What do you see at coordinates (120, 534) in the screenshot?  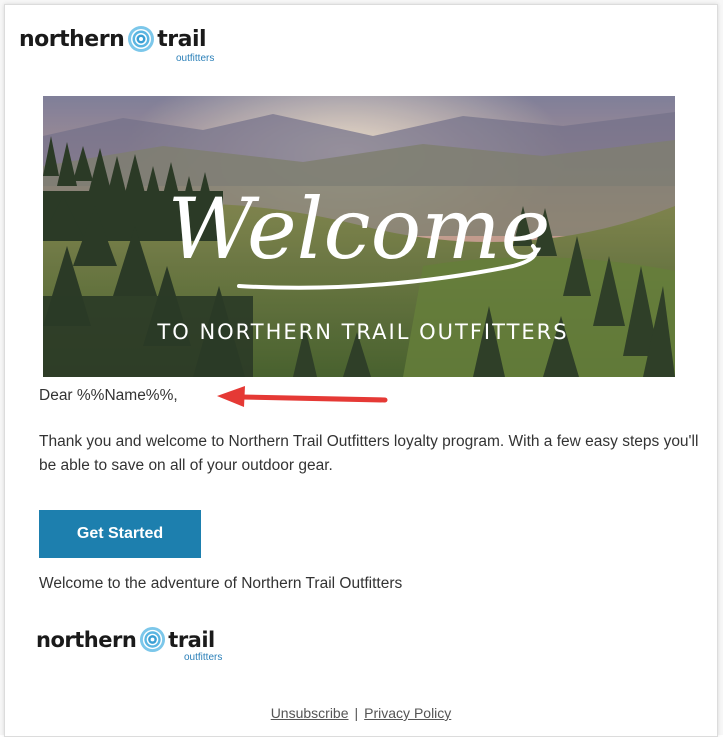 I see `get-started-button: Get Started` at bounding box center [120, 534].